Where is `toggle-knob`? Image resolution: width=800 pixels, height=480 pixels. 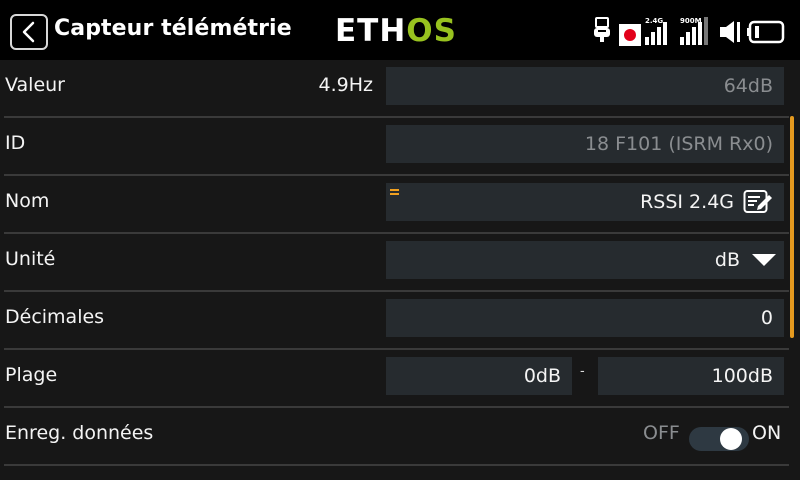 toggle-knob is located at coordinates (731, 439).